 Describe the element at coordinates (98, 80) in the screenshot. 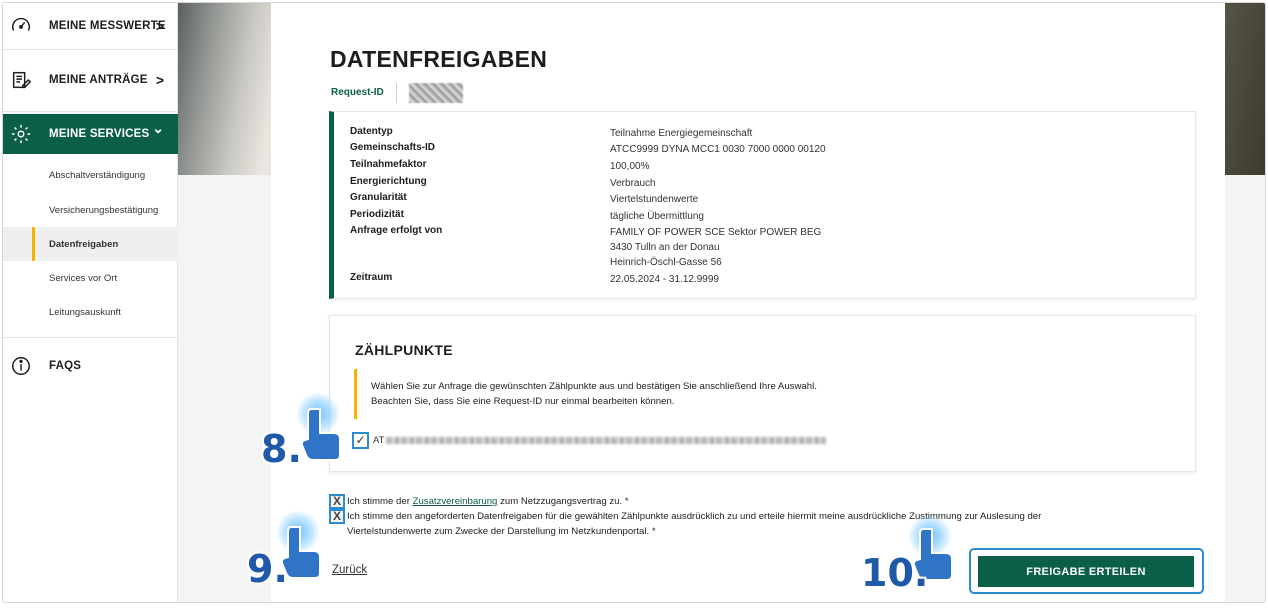

I see `nav-label: MEINE ANTRÄGE` at that location.